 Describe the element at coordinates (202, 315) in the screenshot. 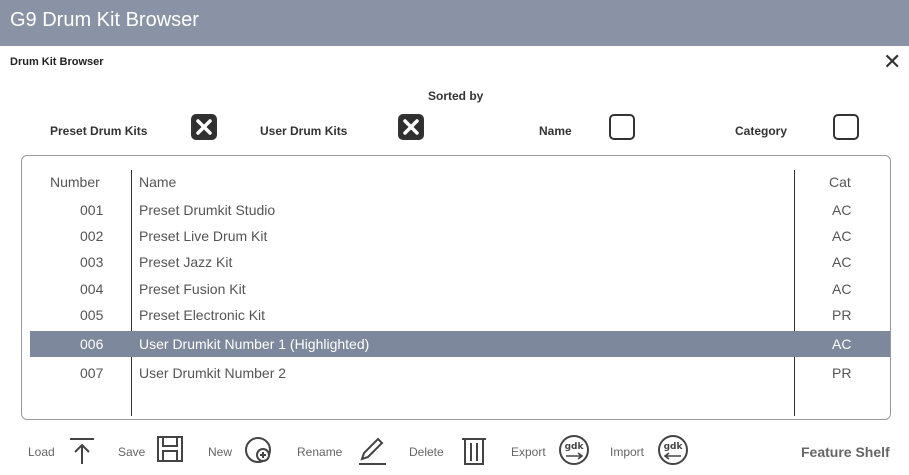

I see `cell-name: Preset Electronic Kit` at that location.